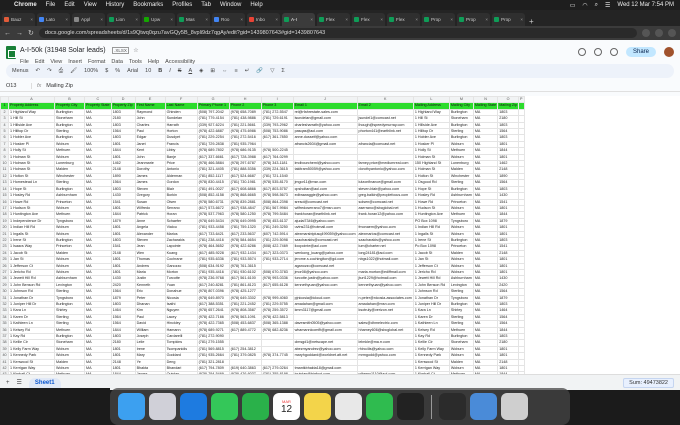  I want to click on share-button: Share, so click(640, 52).